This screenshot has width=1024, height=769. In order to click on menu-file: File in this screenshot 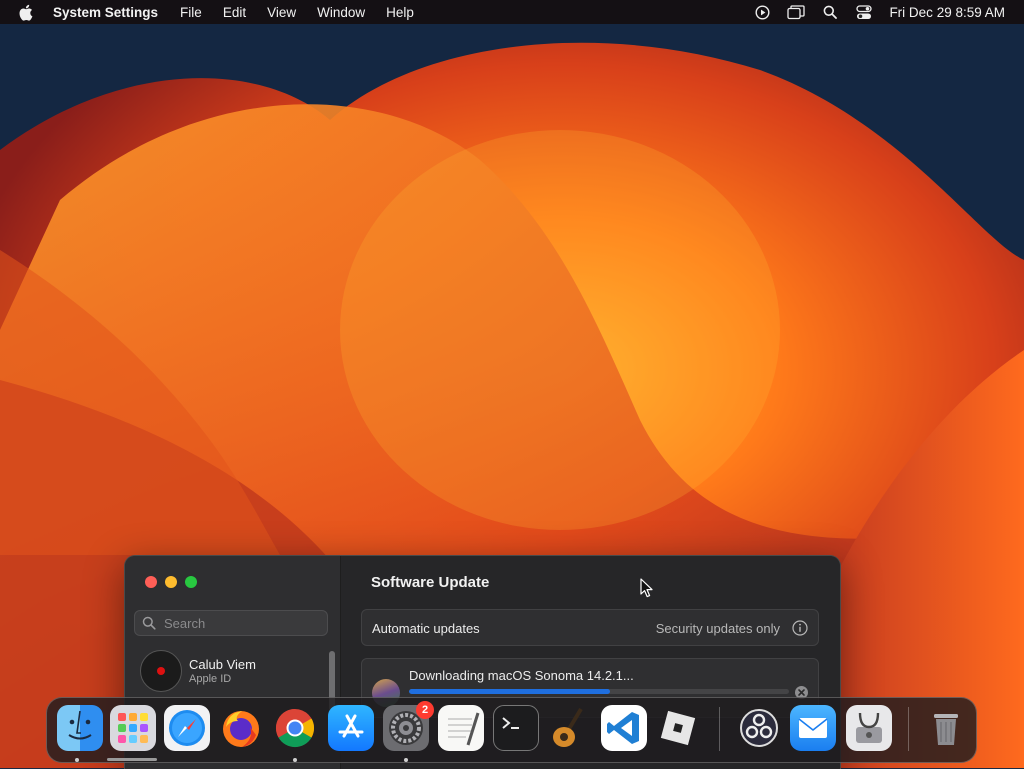, I will do `click(191, 12)`.